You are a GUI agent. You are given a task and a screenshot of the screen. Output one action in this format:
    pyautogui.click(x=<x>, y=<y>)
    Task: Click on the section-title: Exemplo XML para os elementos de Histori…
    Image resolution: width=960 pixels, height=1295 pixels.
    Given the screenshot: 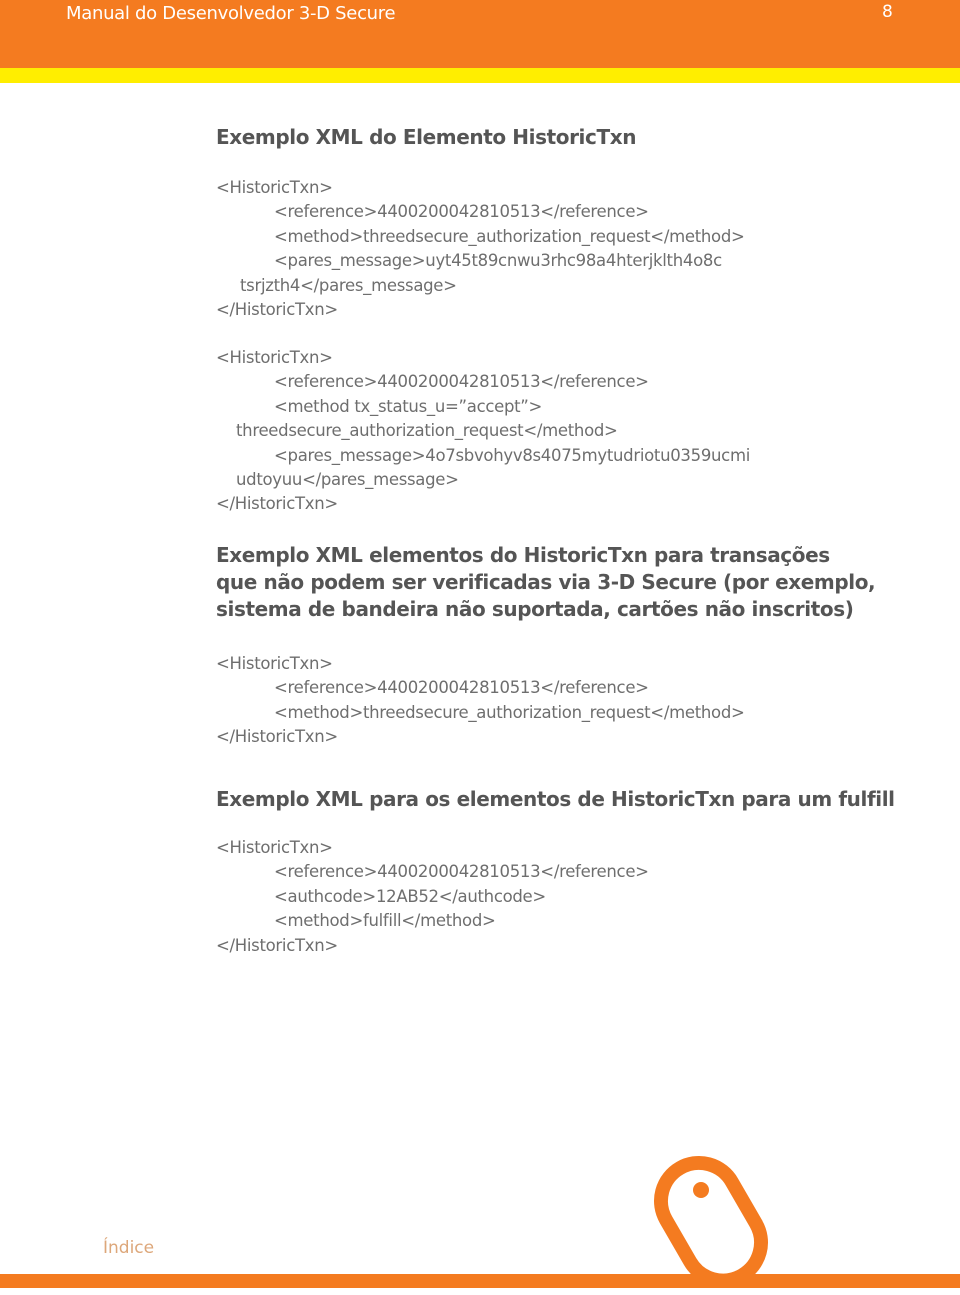 What is the action you would take?
    pyautogui.click(x=555, y=799)
    